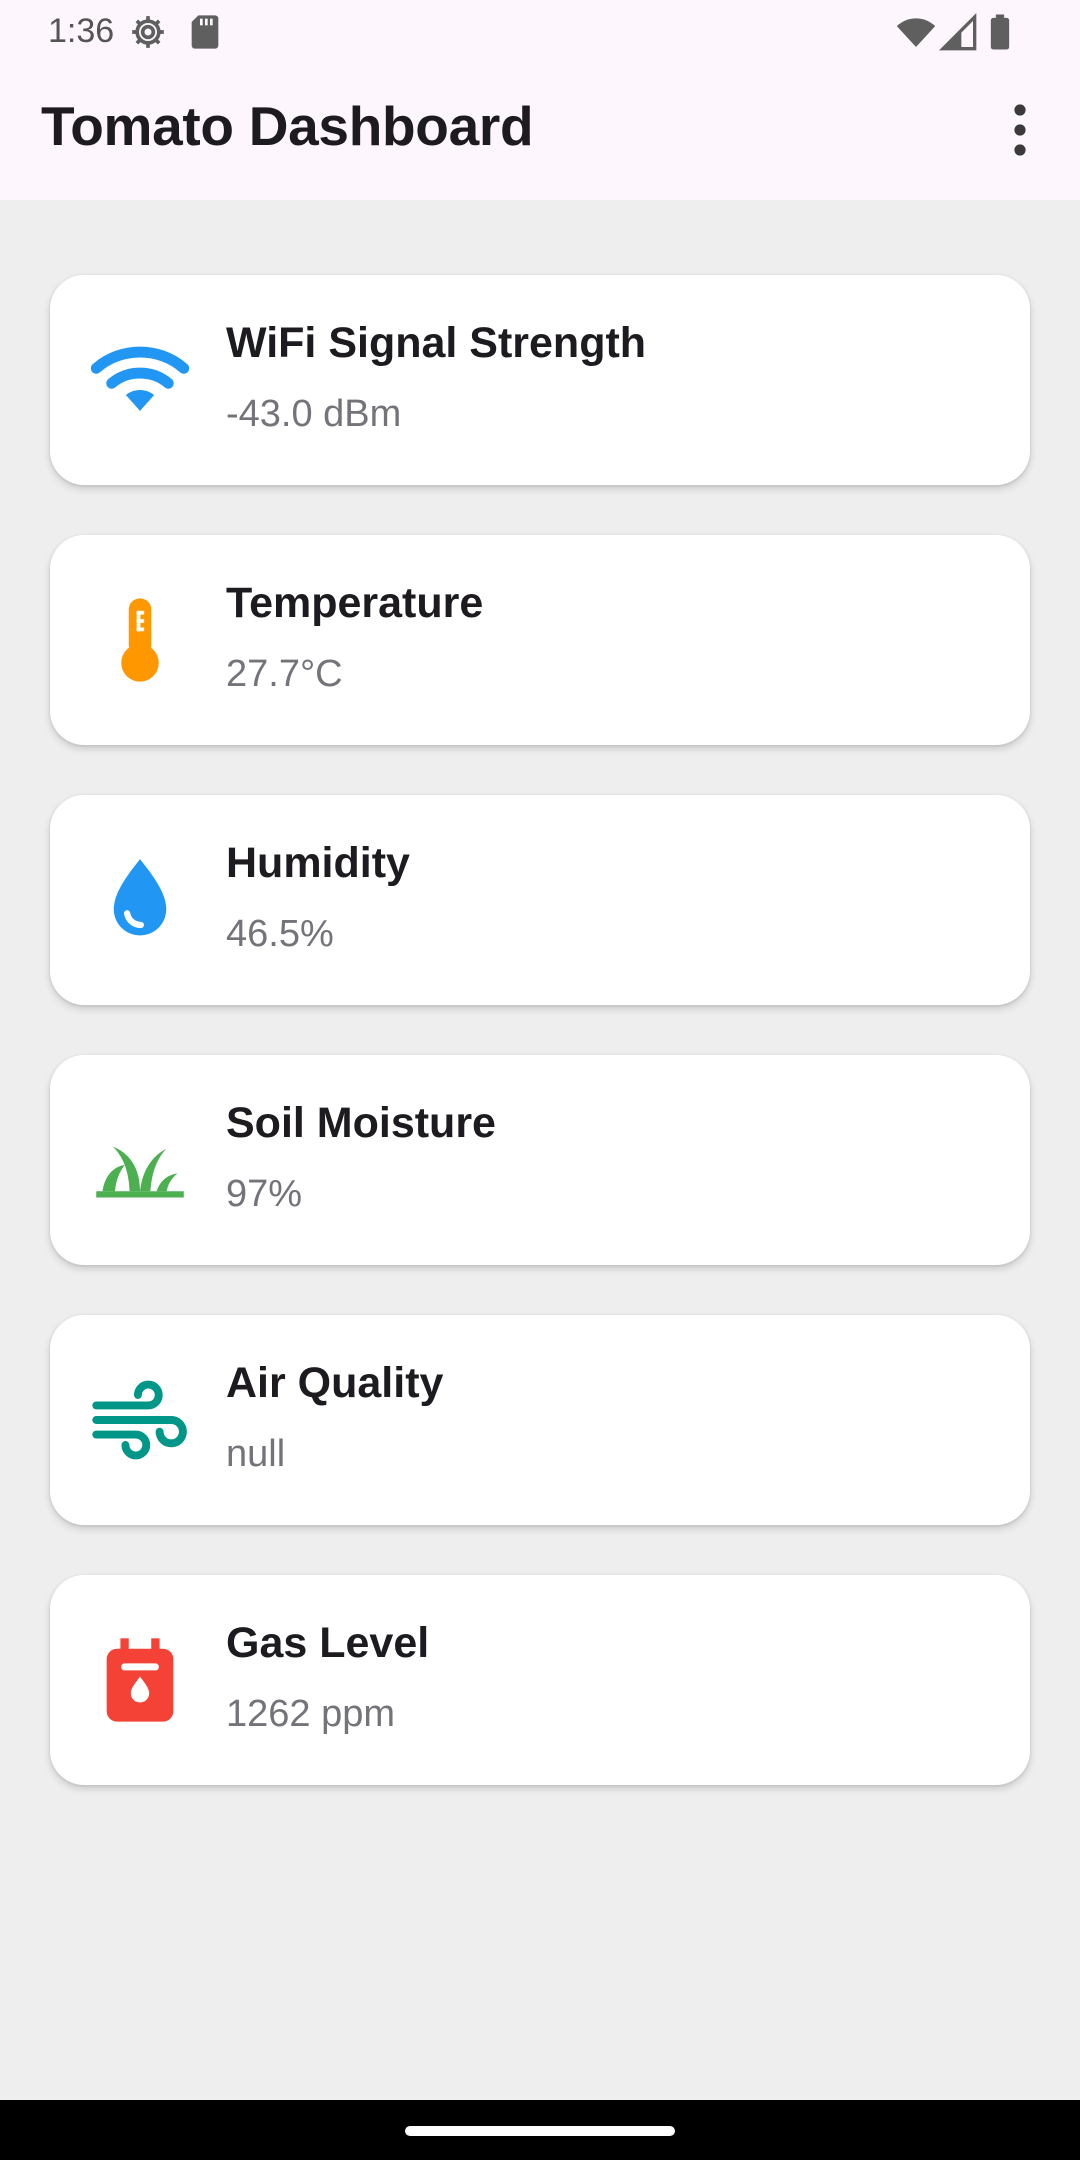 The height and width of the screenshot is (2160, 1080). What do you see at coordinates (540, 640) in the screenshot?
I see `card-temperature: Temperature 27.7°C` at bounding box center [540, 640].